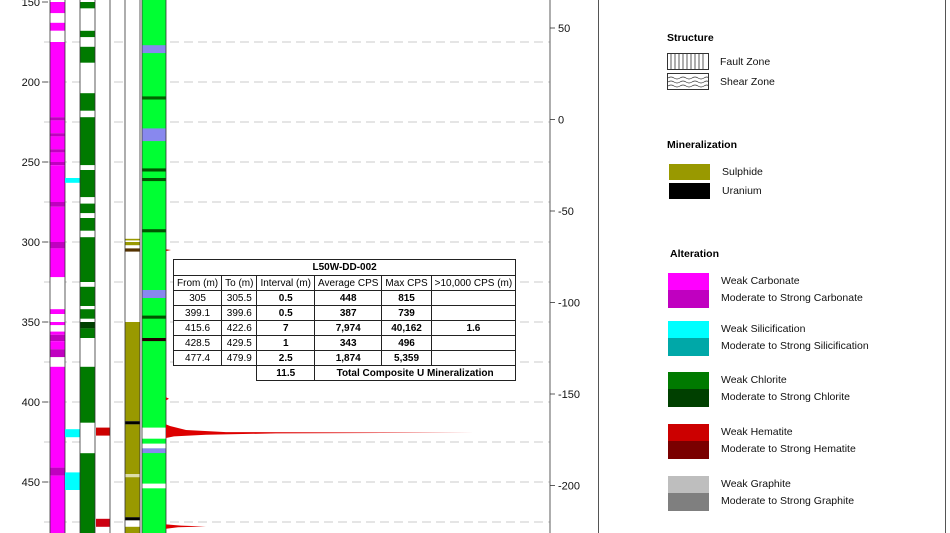 The image size is (950, 533). What do you see at coordinates (564, 29) in the screenshot?
I see `elevation-tick-label: 50` at bounding box center [564, 29].